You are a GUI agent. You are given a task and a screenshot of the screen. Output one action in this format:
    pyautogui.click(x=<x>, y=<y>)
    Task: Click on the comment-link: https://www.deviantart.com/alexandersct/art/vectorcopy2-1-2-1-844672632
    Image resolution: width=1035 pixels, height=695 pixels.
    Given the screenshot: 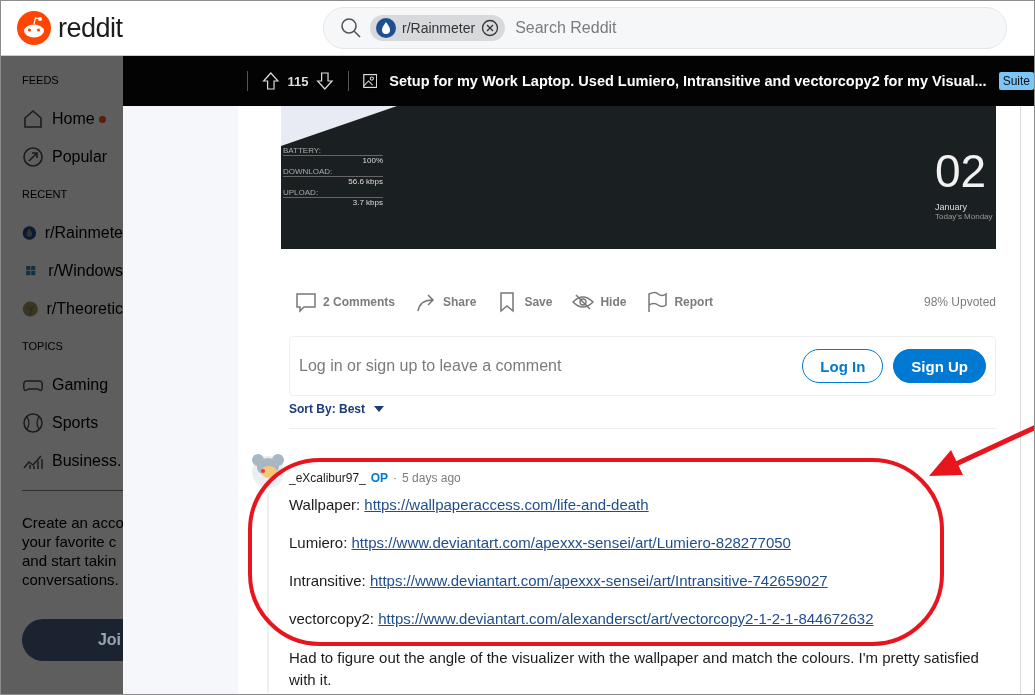 What is the action you would take?
    pyautogui.click(x=626, y=618)
    